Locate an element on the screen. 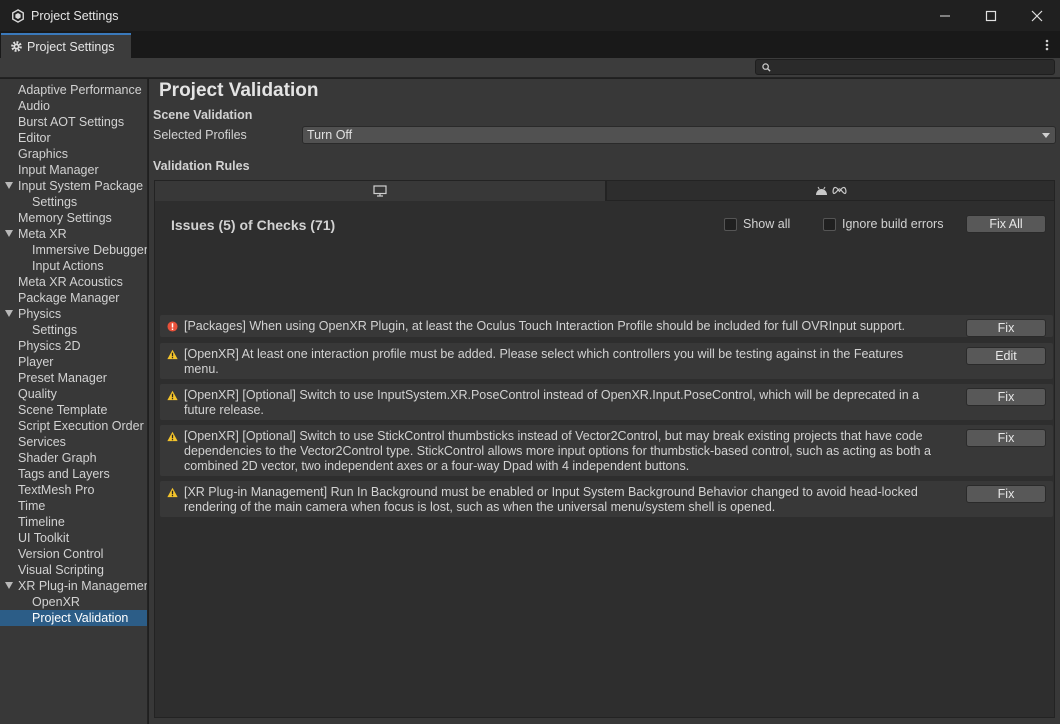  sidebar-item-label: Quality is located at coordinates (37, 394).